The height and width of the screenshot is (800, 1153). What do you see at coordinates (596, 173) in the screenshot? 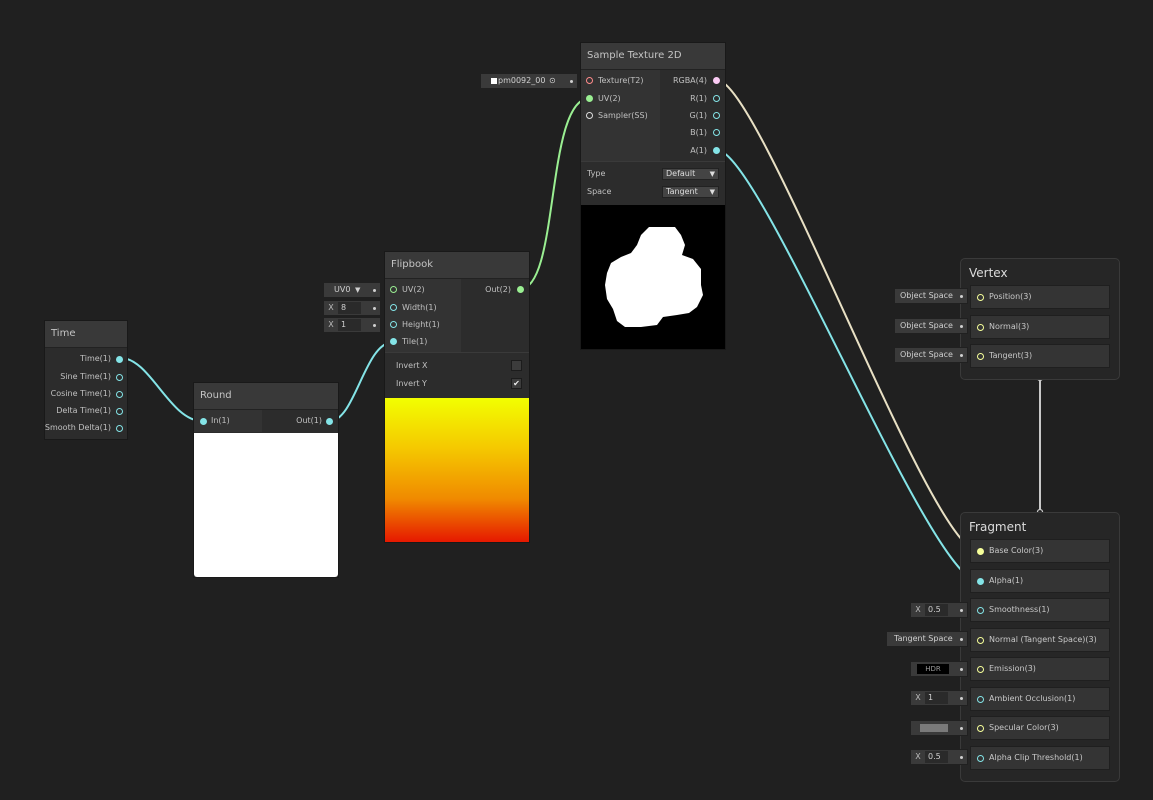
I see `type-label: Type` at bounding box center [596, 173].